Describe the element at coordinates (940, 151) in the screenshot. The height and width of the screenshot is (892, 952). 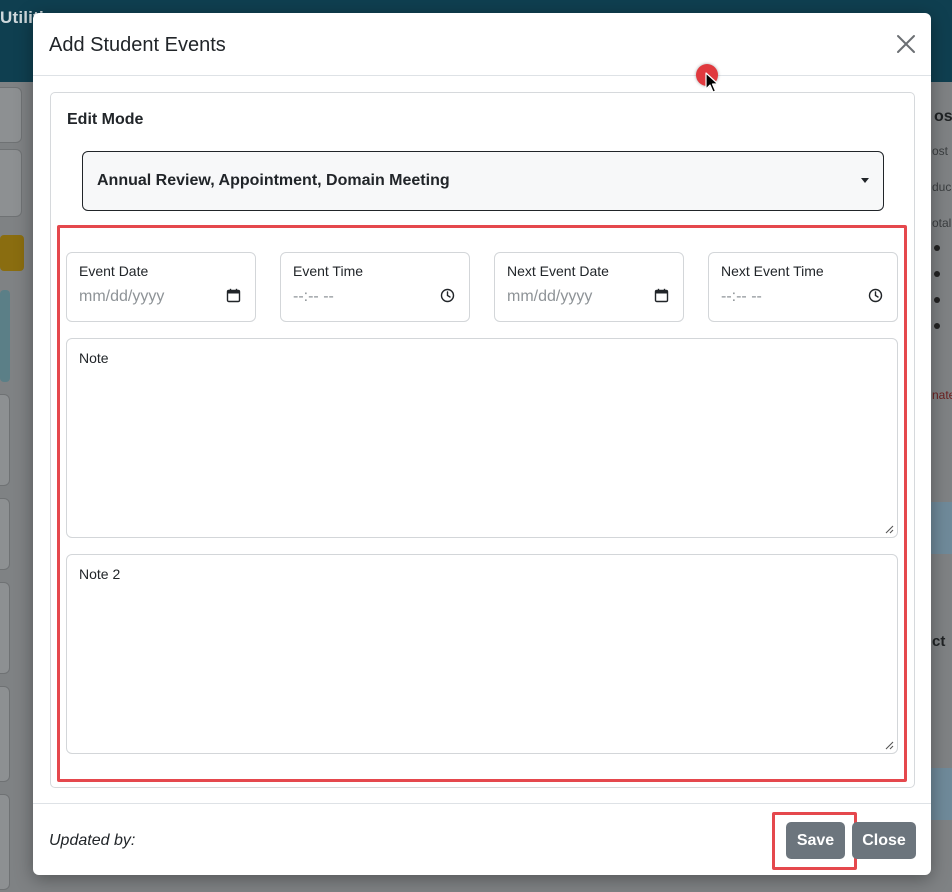
I see `background-text: ost` at that location.